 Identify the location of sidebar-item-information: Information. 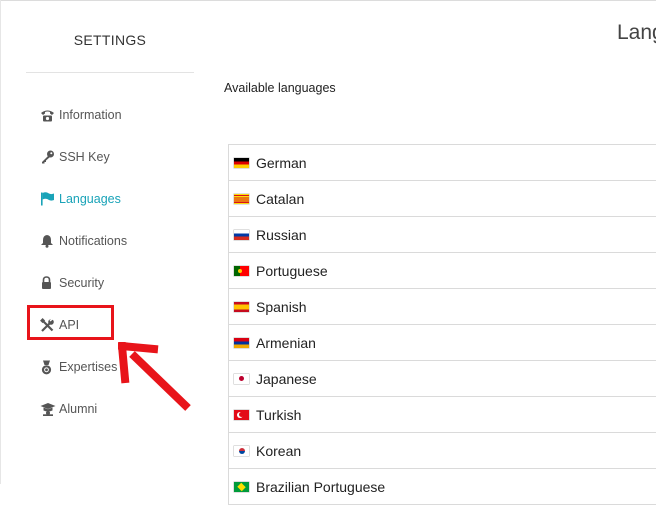
(81, 115).